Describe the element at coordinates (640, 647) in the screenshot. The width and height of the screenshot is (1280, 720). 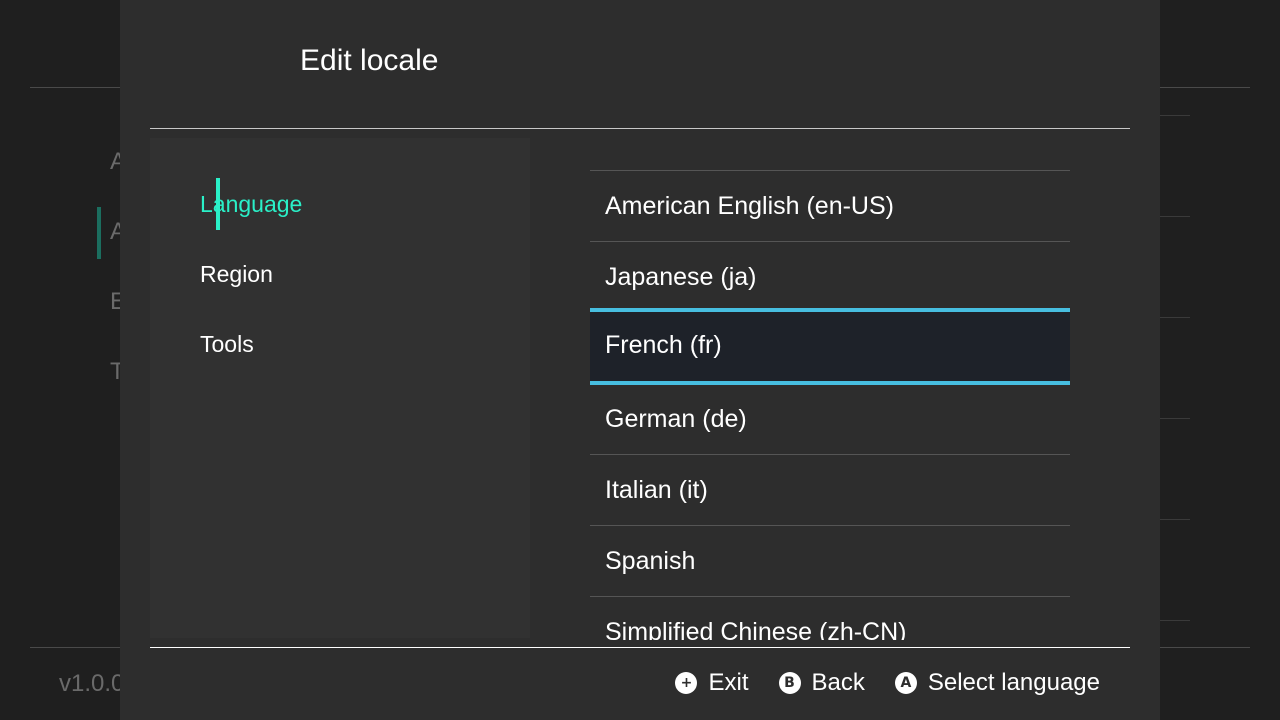
I see `footer-divider` at that location.